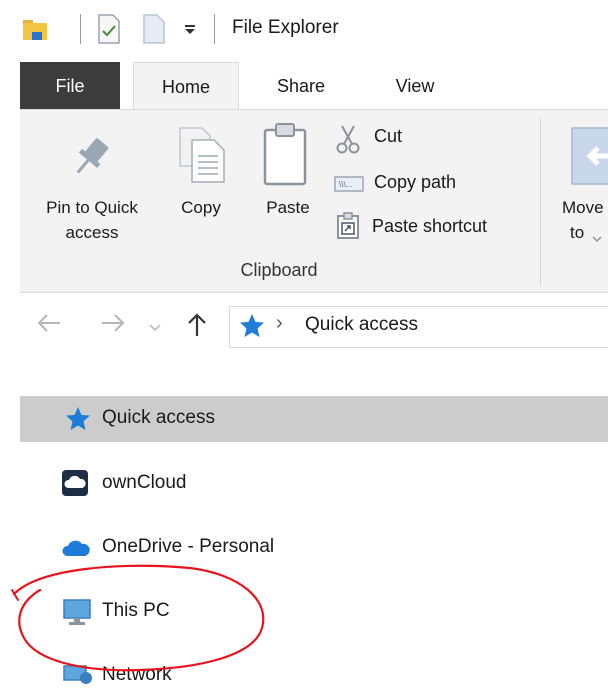 The image size is (608, 691). Describe the element at coordinates (301, 86) in the screenshot. I see `tab-share: Share` at that location.